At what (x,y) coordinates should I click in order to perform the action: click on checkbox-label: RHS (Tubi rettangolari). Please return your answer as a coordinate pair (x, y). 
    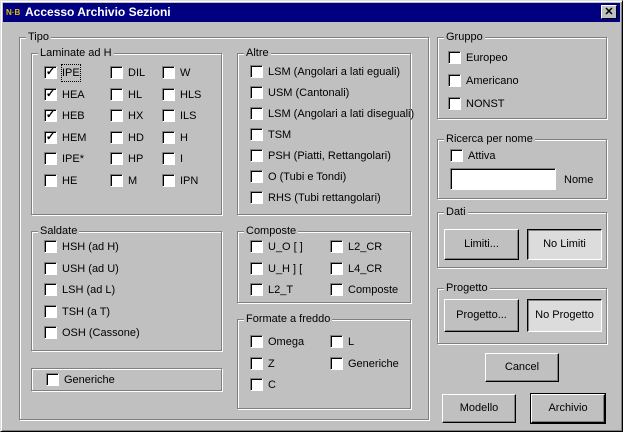
    Looking at the image, I should click on (324, 198).